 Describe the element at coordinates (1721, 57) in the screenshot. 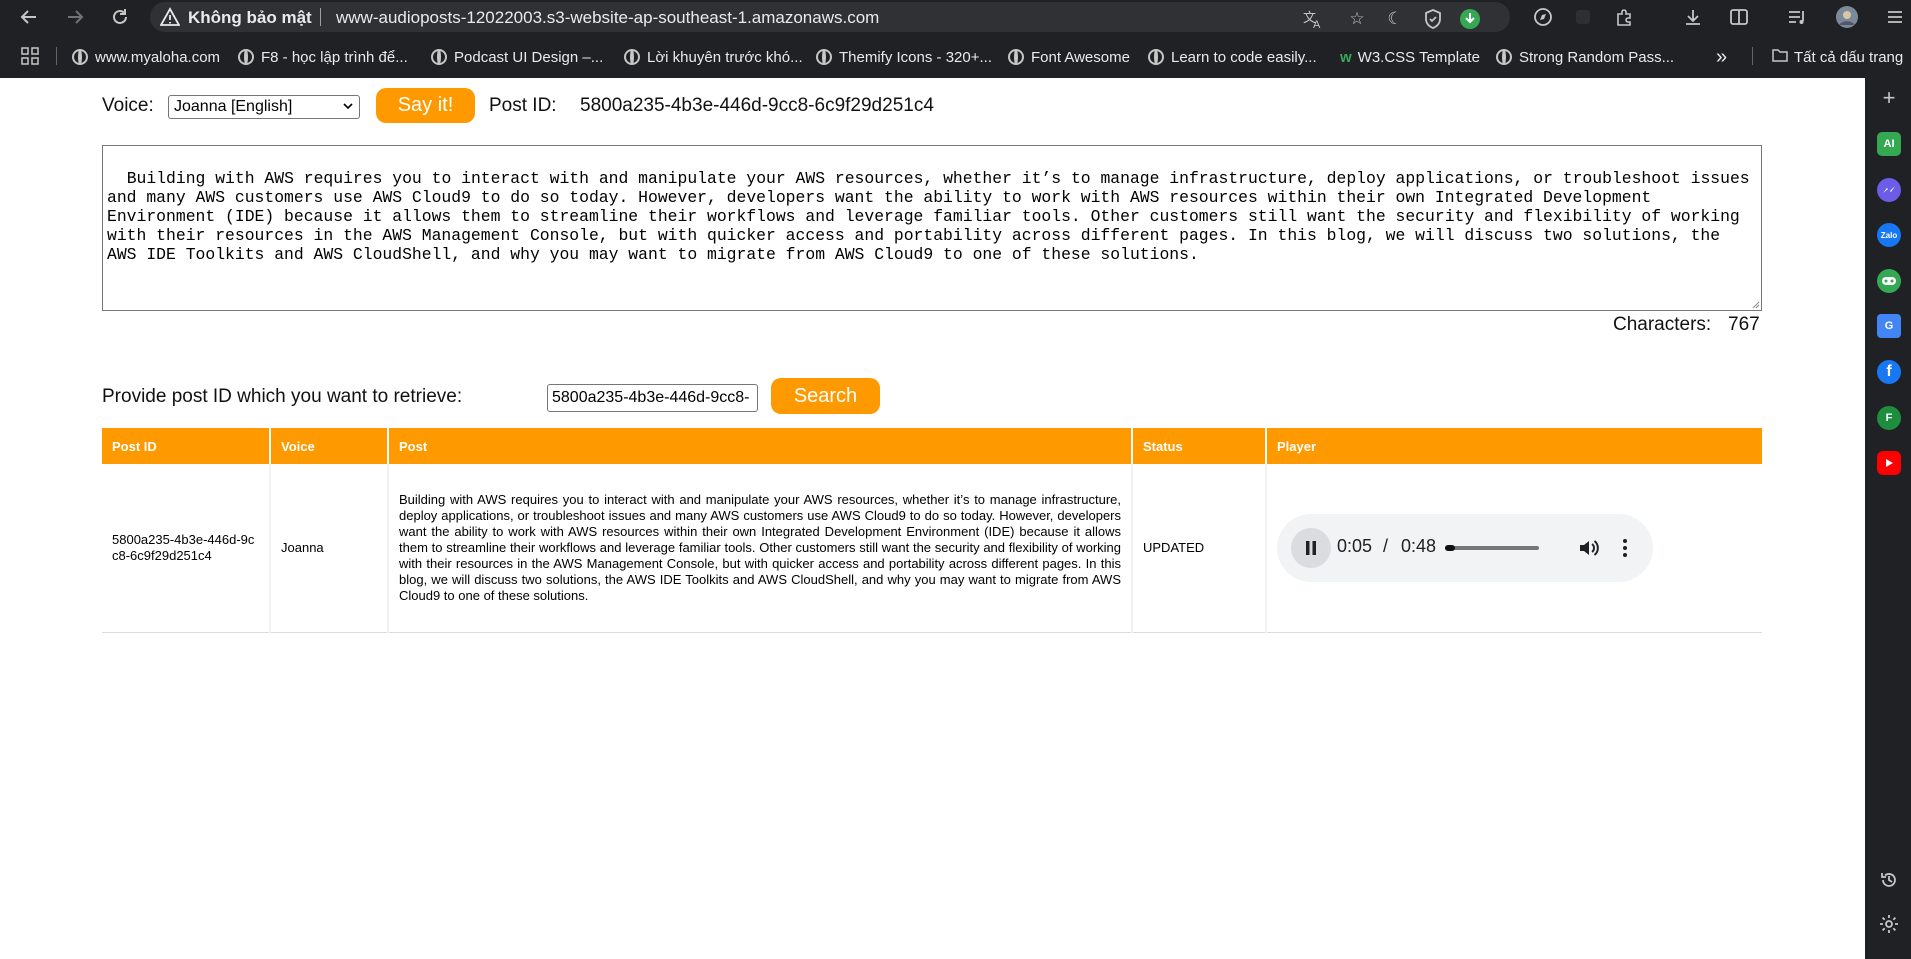

I see `bookmarks-overflow-icon: »` at that location.